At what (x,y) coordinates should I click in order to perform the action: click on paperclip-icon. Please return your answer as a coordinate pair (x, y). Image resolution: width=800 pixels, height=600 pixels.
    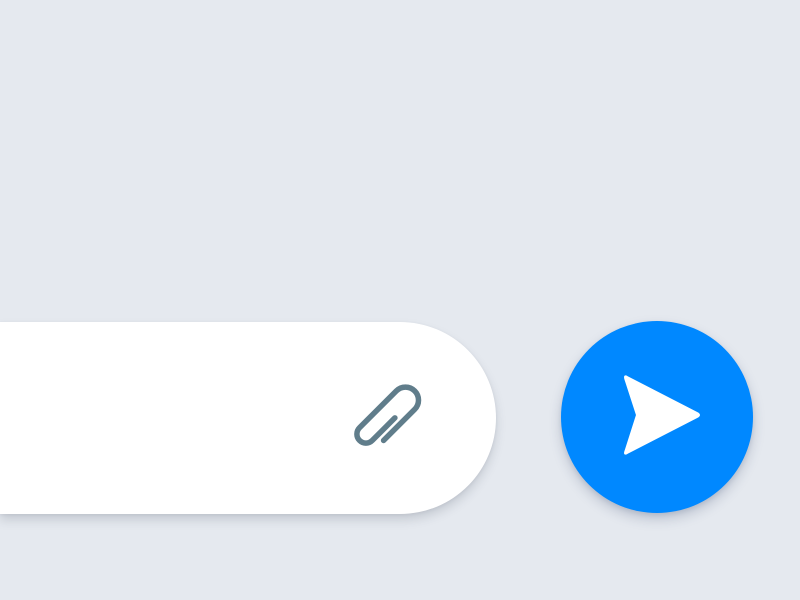
    Looking at the image, I should click on (388, 415).